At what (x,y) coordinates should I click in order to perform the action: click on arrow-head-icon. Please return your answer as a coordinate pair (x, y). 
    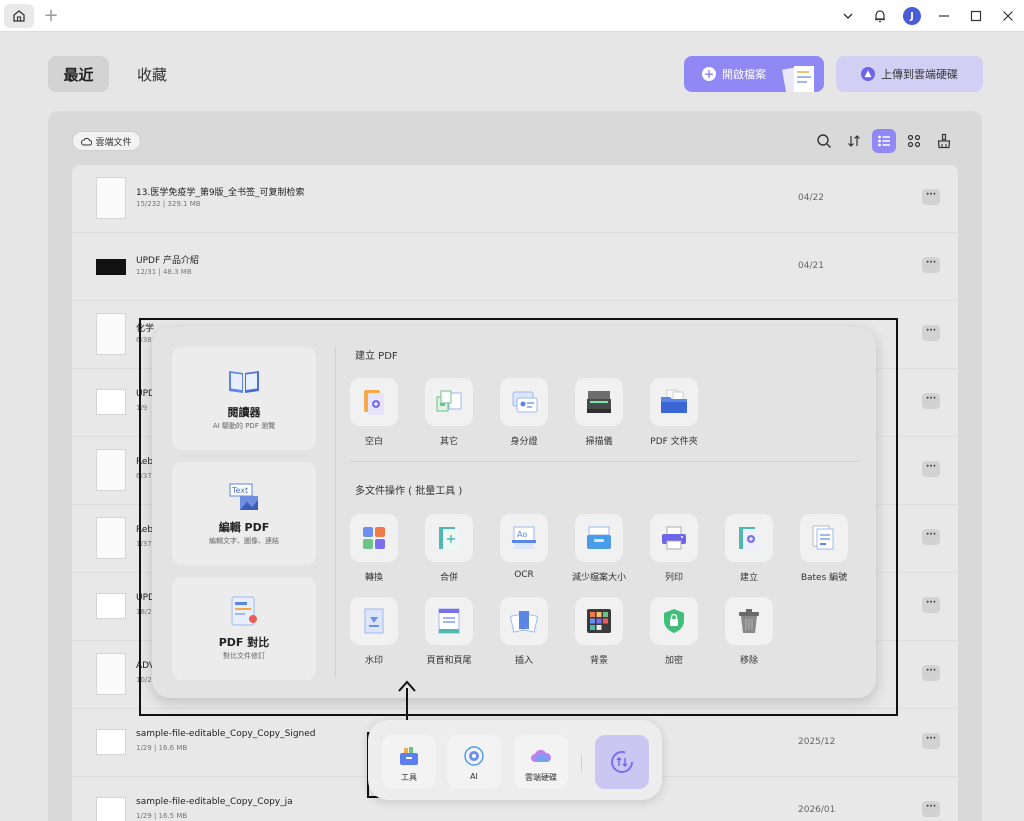
    Looking at the image, I should click on (407, 686).